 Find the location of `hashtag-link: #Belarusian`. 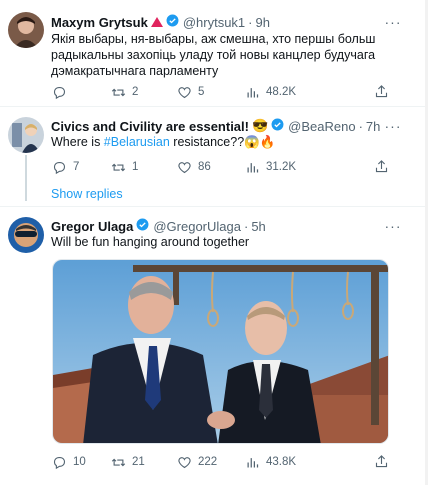

hashtag-link: #Belarusian is located at coordinates (137, 142).